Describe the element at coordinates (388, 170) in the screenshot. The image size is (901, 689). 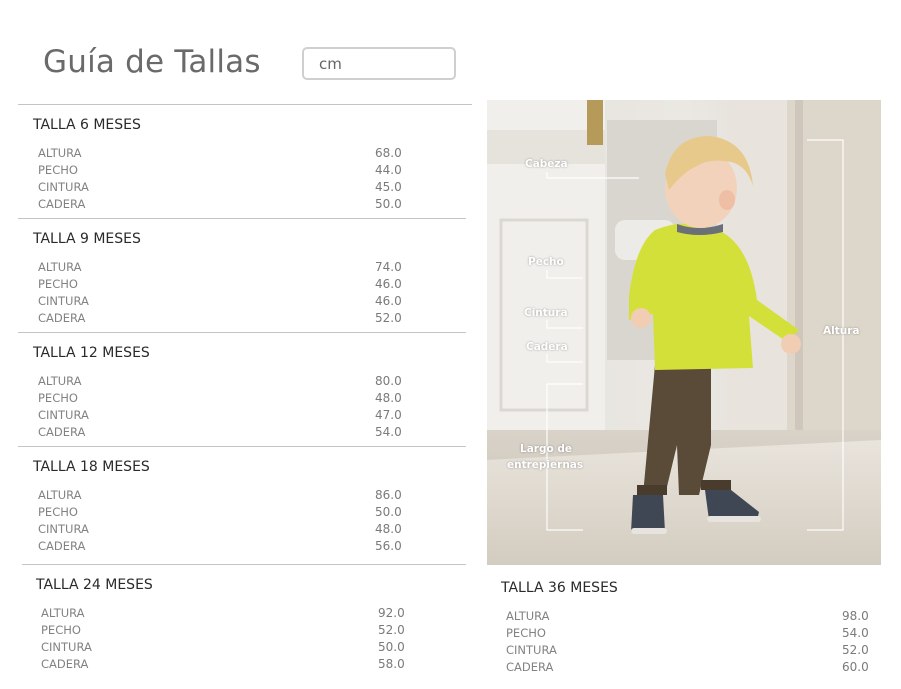
I see `measure-value: 44.0` at that location.